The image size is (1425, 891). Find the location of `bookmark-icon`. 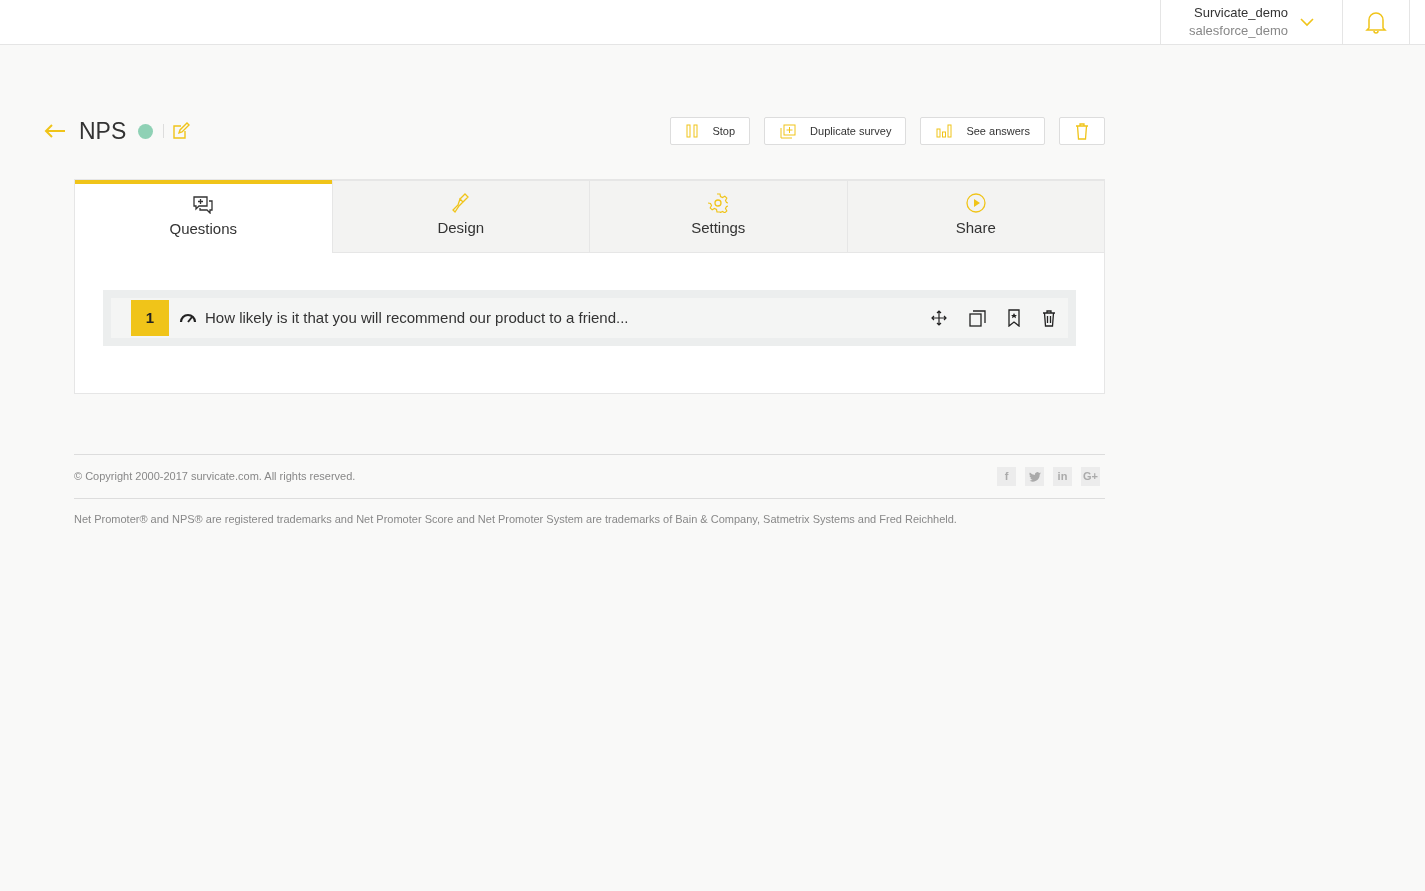

bookmark-icon is located at coordinates (1014, 318).